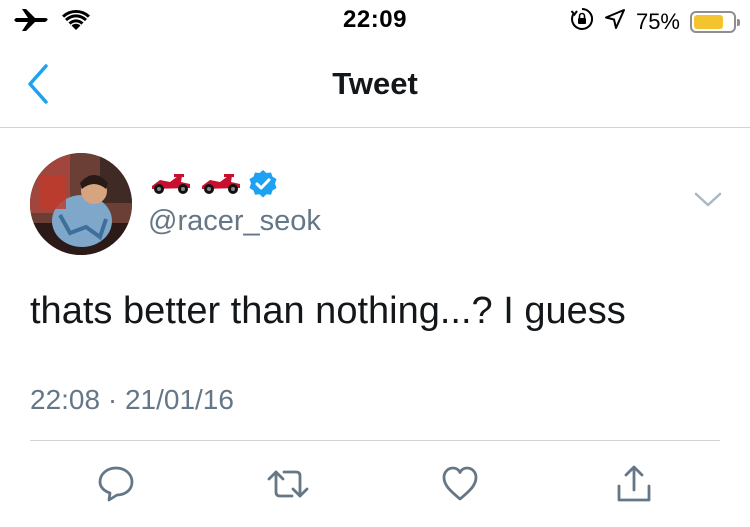 Image resolution: width=750 pixels, height=527 pixels. What do you see at coordinates (132, 399) in the screenshot?
I see `tweet-timestamp: 22:08 · 21/01/16` at bounding box center [132, 399].